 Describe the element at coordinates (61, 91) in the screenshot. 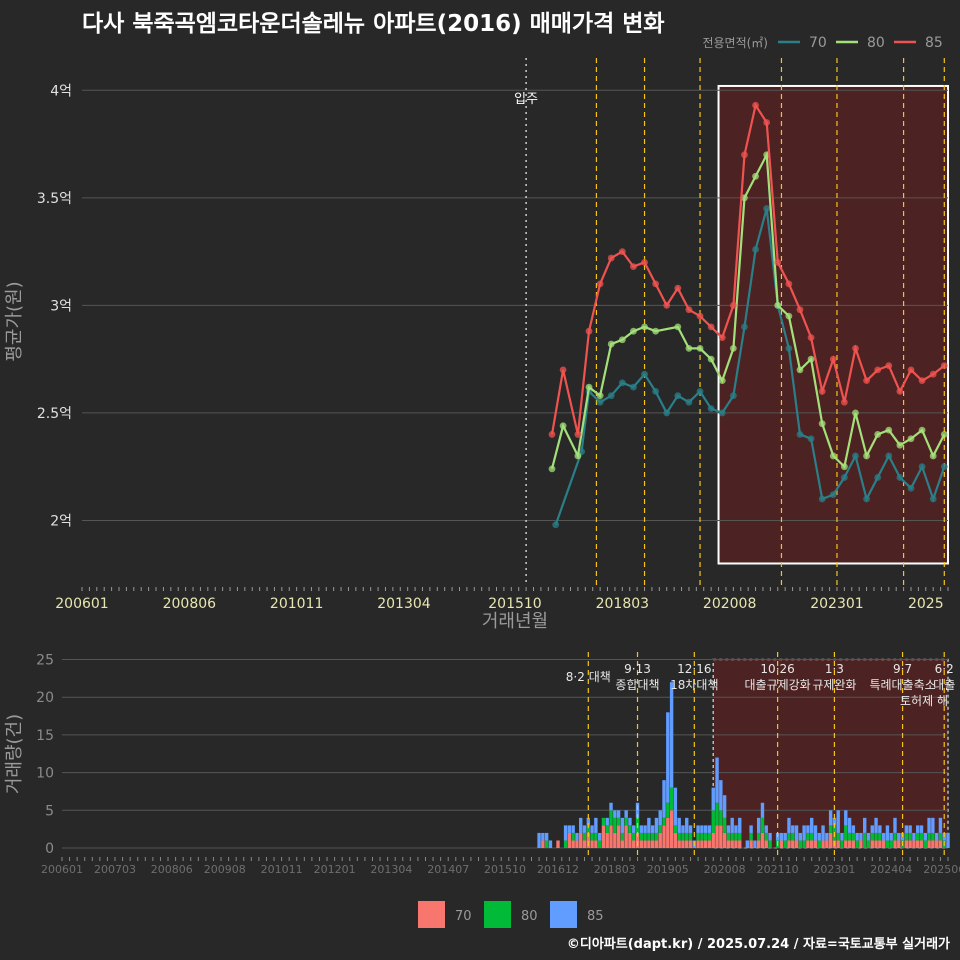

I see `y-tick-label: 4억` at that location.